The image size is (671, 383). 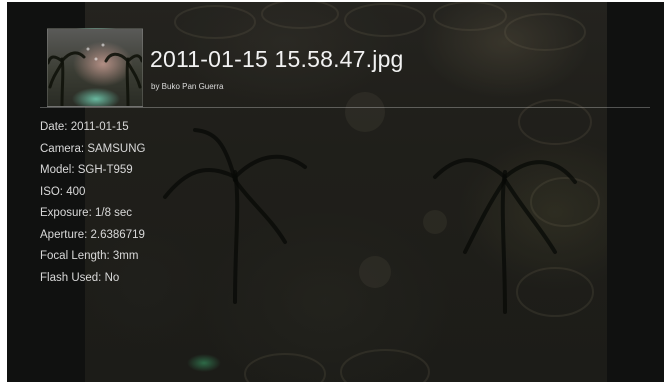 What do you see at coordinates (187, 86) in the screenshot?
I see `author-credit: by Buko Pan Guerra` at bounding box center [187, 86].